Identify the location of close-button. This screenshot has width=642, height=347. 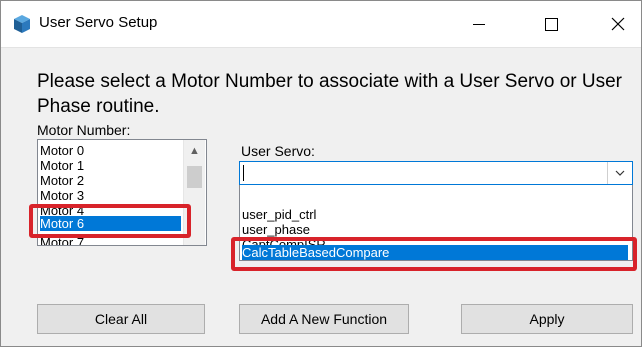
(618, 24).